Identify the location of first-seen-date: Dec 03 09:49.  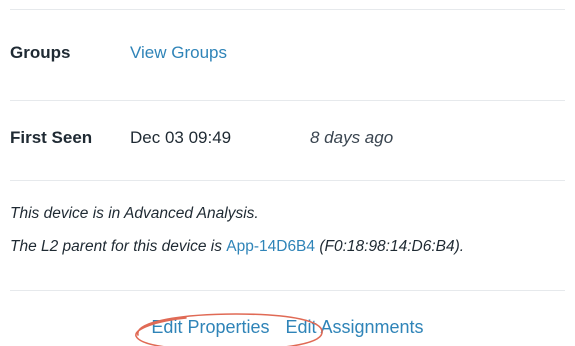
(181, 137).